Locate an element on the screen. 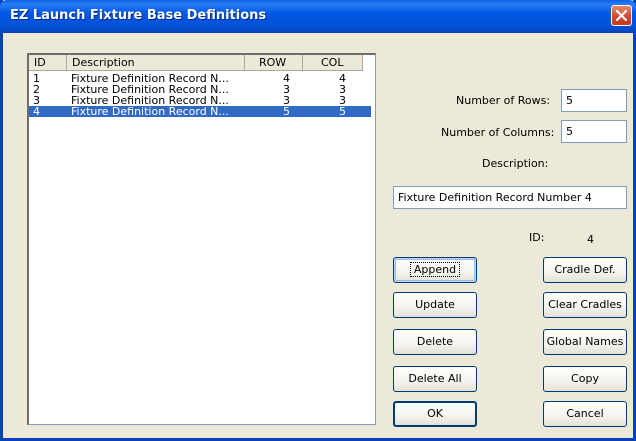  title-bar: EZ Launch Fixture Base Definitions is located at coordinates (318, 16).